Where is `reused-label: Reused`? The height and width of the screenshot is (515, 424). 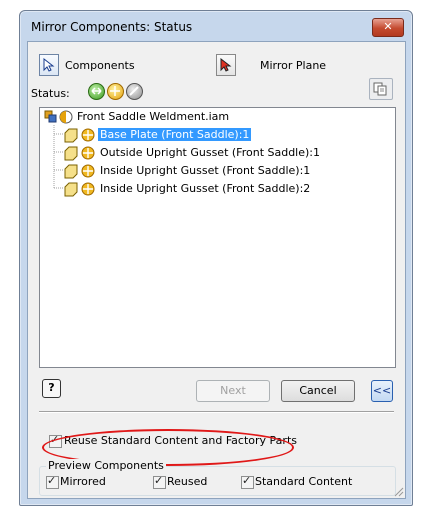 reused-label: Reused is located at coordinates (187, 481).